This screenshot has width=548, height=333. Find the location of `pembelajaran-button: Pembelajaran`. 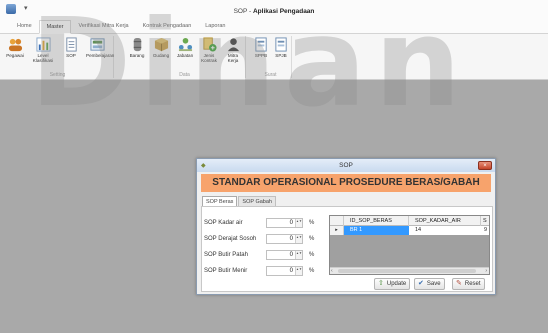

pembelajaran-button: Pembelajaran is located at coordinates (100, 47).